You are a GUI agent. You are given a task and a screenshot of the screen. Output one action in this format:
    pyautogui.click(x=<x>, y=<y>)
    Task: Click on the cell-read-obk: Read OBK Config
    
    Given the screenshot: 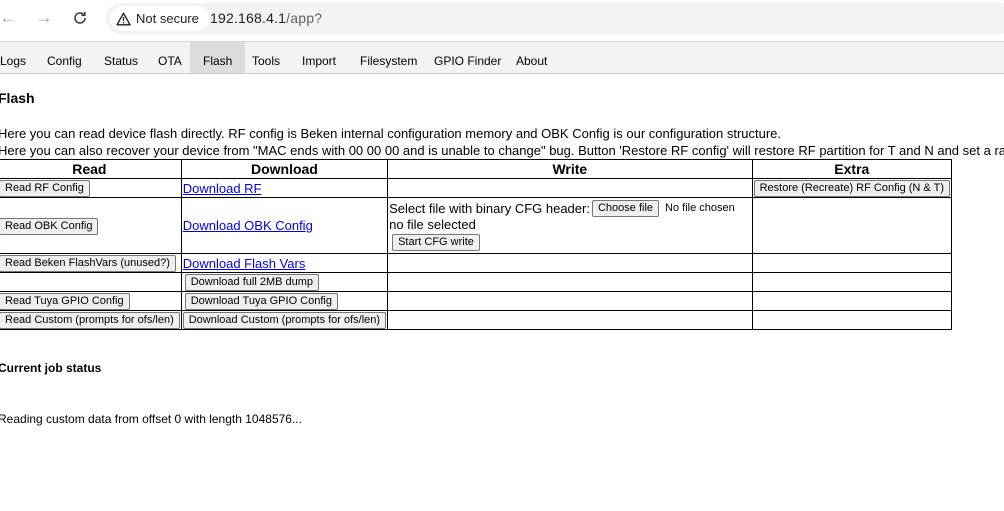 What is the action you would take?
    pyautogui.click(x=91, y=225)
    